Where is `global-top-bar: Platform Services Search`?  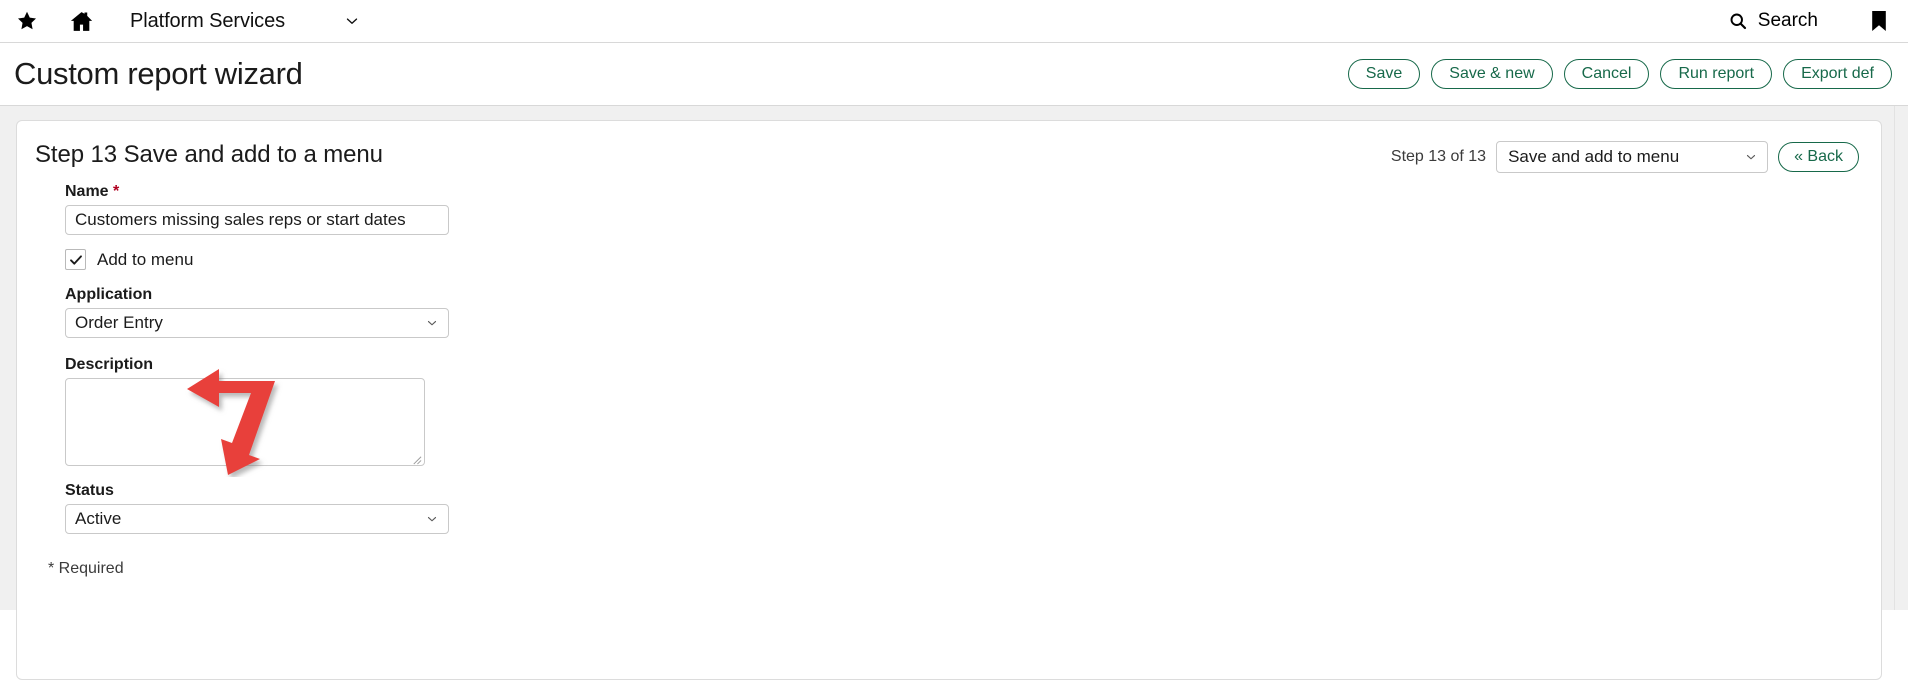
global-top-bar: Platform Services Search is located at coordinates (954, 21).